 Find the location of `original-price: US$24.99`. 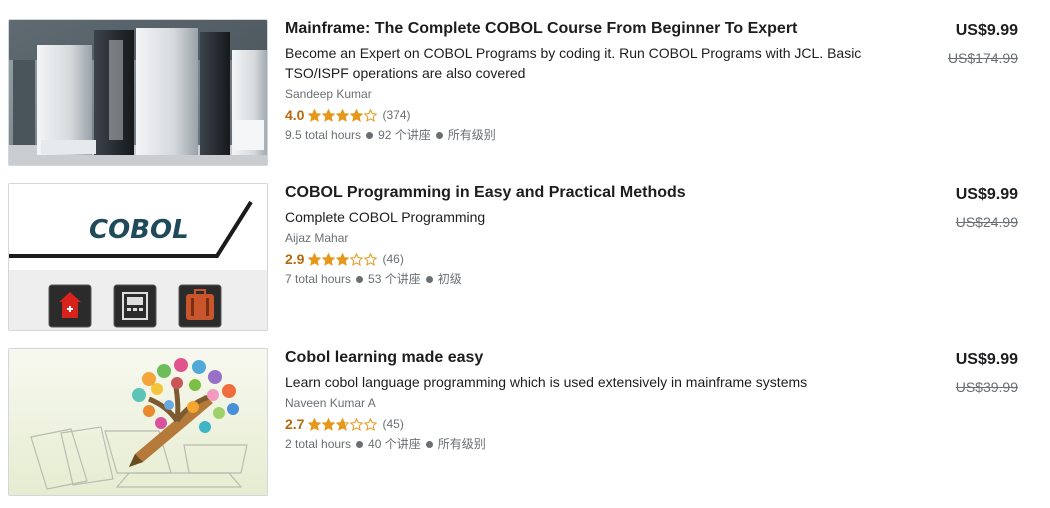

original-price: US$24.99 is located at coordinates (986, 222).